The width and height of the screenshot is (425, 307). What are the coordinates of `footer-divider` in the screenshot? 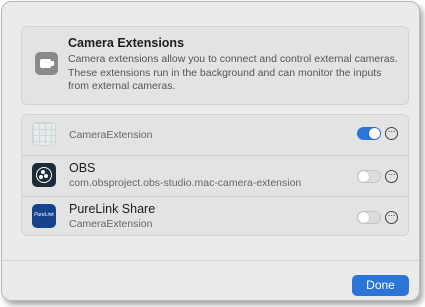 It's located at (210, 260).